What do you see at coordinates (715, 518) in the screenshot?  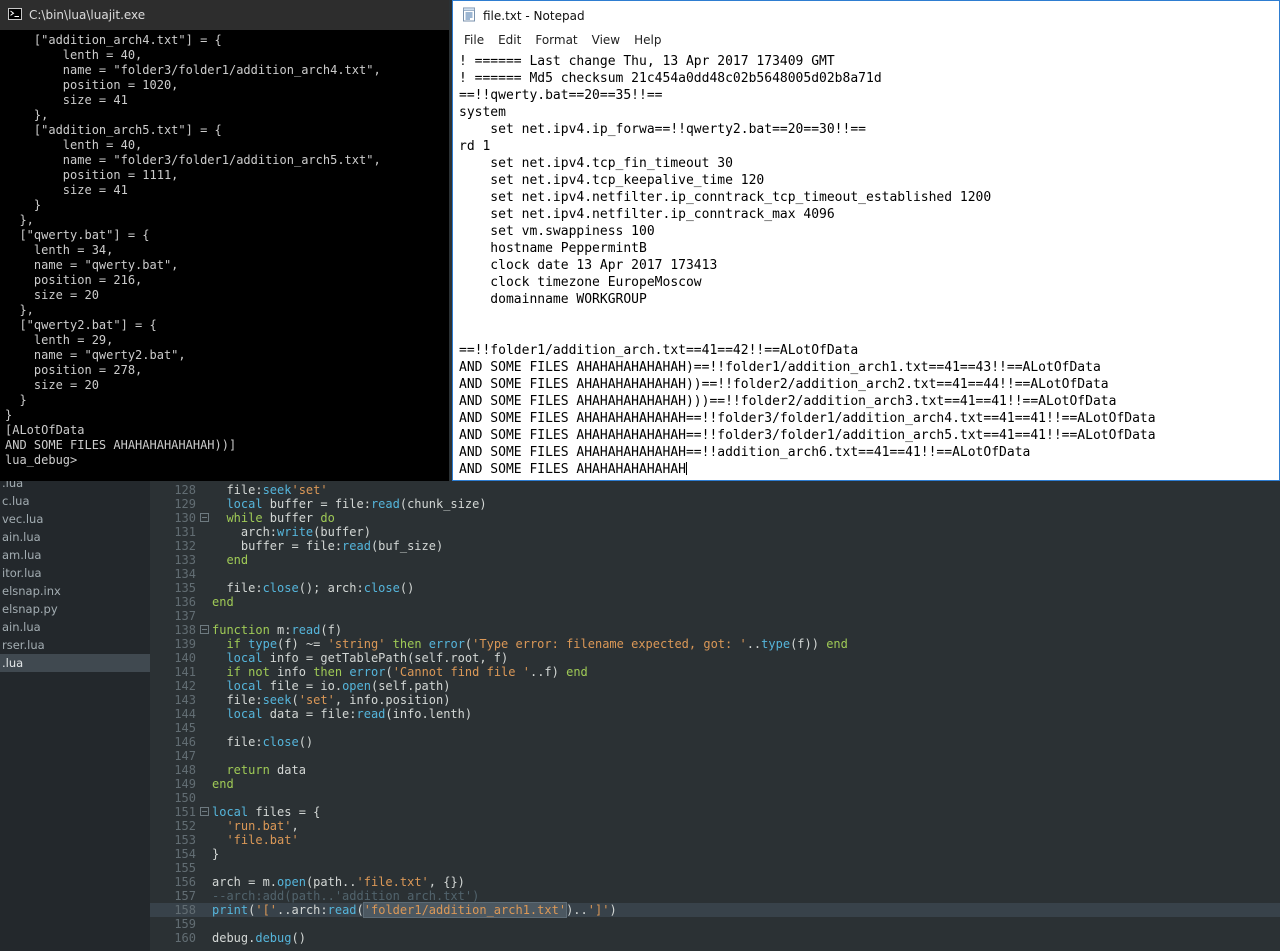 I see `code-line: 130 while buffer do` at bounding box center [715, 518].